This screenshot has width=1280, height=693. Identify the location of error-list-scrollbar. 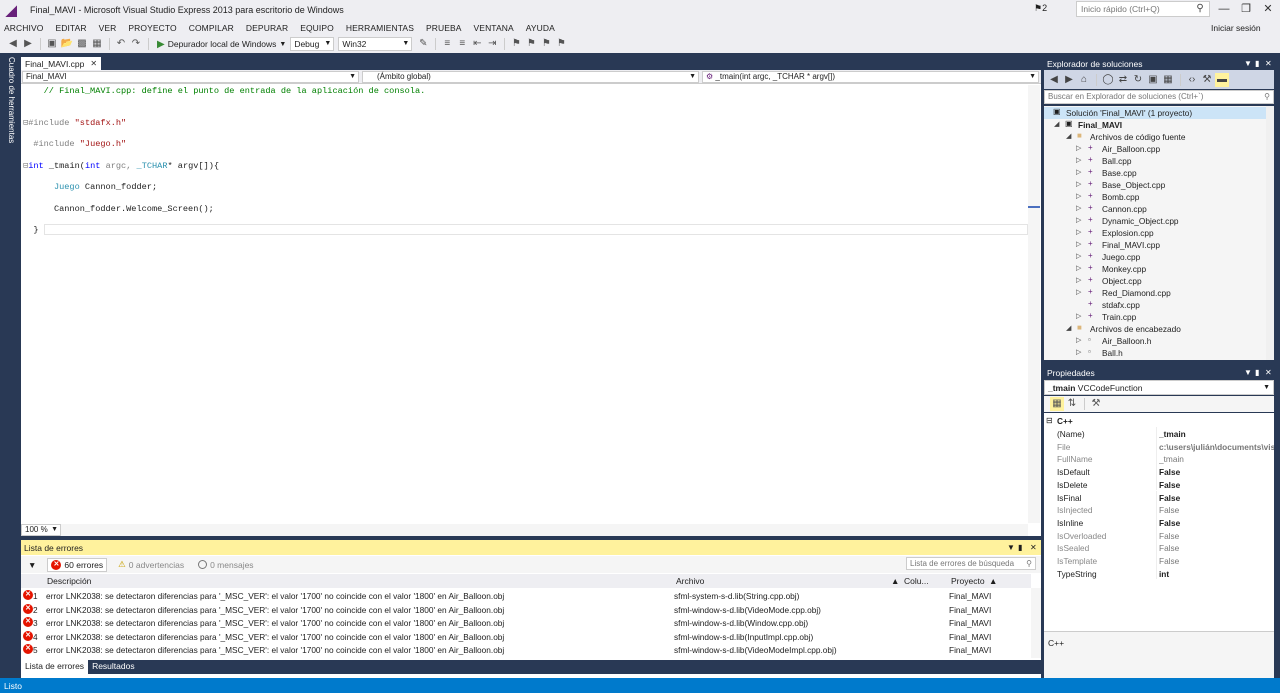
(1036, 623).